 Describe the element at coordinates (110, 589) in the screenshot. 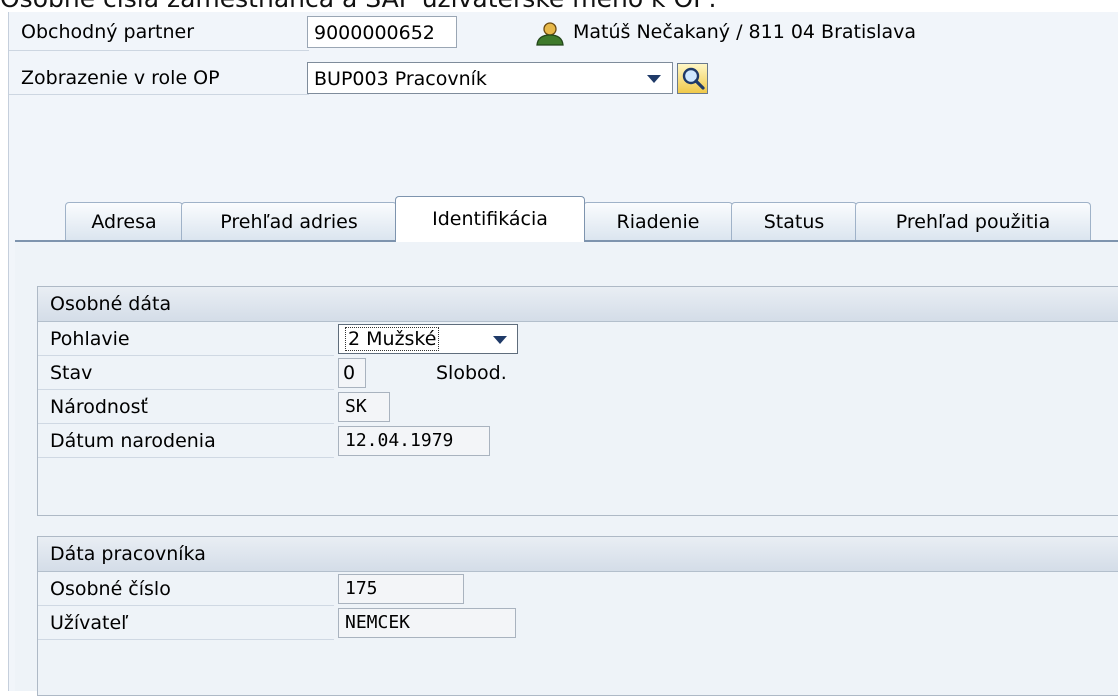

I see `personnel-number-label: Osobné číslo` at that location.